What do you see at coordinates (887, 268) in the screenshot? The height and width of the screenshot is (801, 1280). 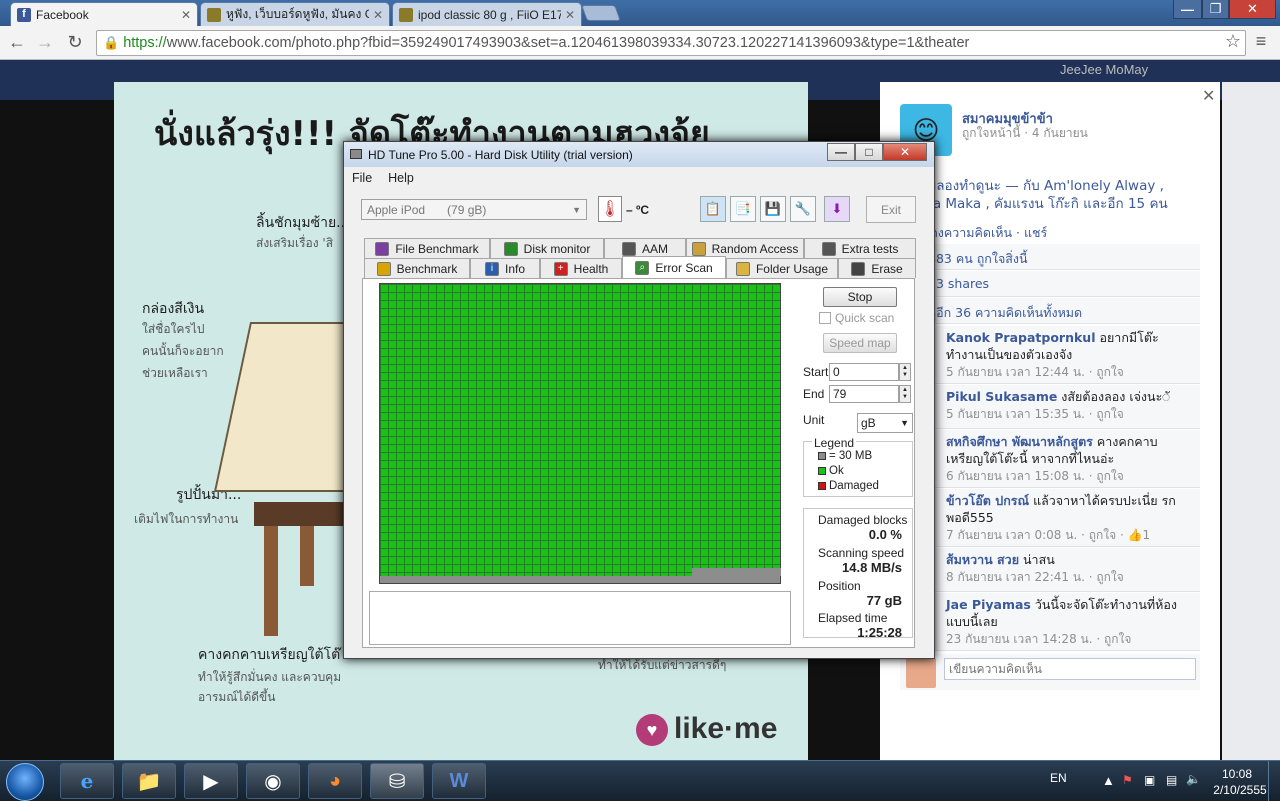 I see `tab-label: Erase` at bounding box center [887, 268].